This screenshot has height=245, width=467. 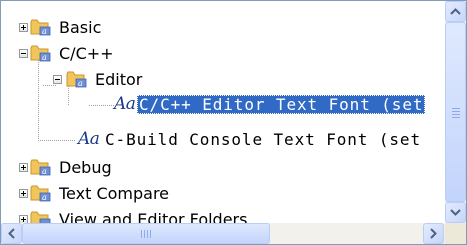 I want to click on horizontal-scroll-thumb, so click(x=146, y=233).